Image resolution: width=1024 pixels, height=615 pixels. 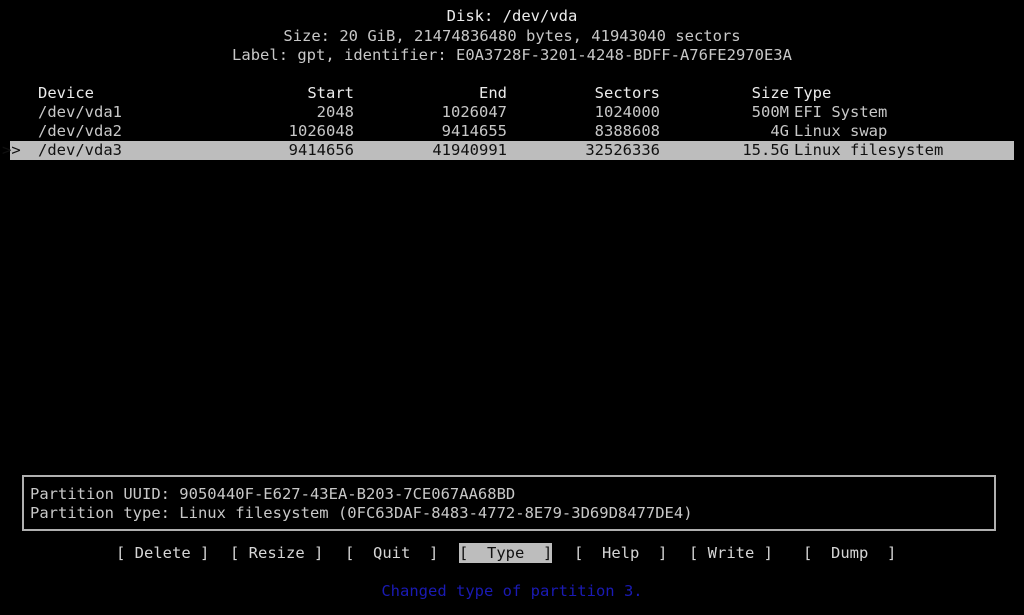 What do you see at coordinates (770, 112) in the screenshot?
I see `size-cell: 500M` at bounding box center [770, 112].